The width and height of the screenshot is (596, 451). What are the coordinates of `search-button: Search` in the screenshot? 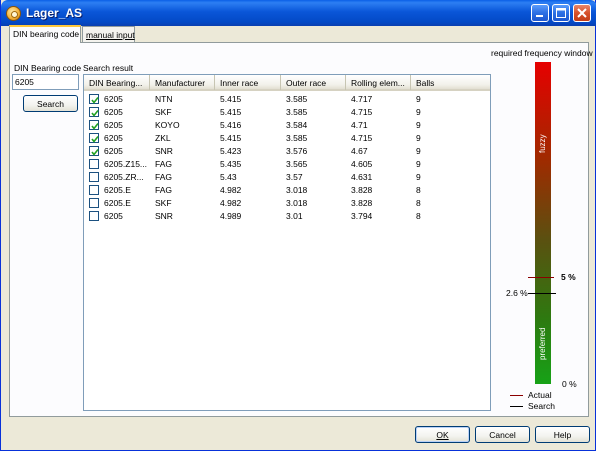 It's located at (50, 103).